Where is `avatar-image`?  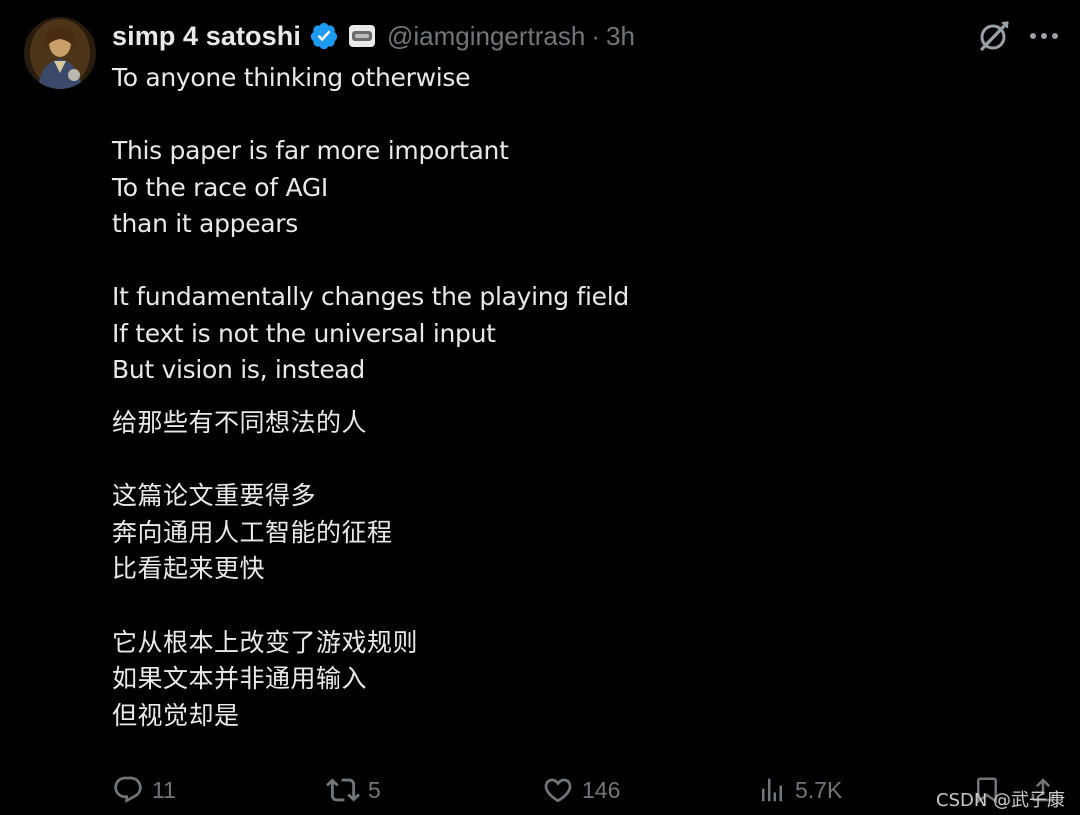
avatar-image is located at coordinates (60, 53).